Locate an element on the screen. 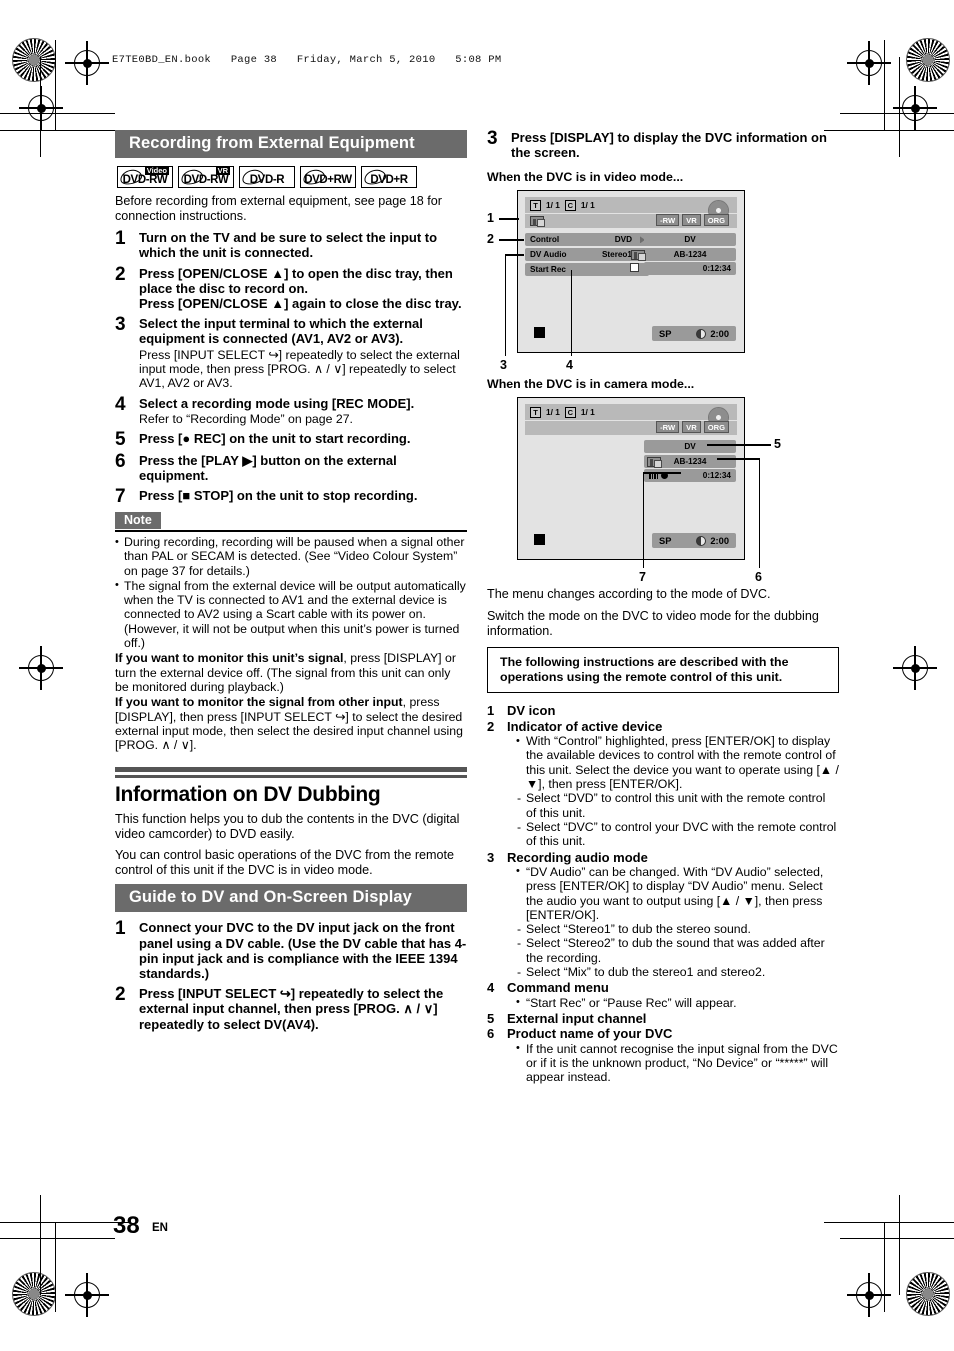 The height and width of the screenshot is (1351, 954). osd-dv-panel: DV AB-1234 0:12:34 is located at coordinates (690, 462).